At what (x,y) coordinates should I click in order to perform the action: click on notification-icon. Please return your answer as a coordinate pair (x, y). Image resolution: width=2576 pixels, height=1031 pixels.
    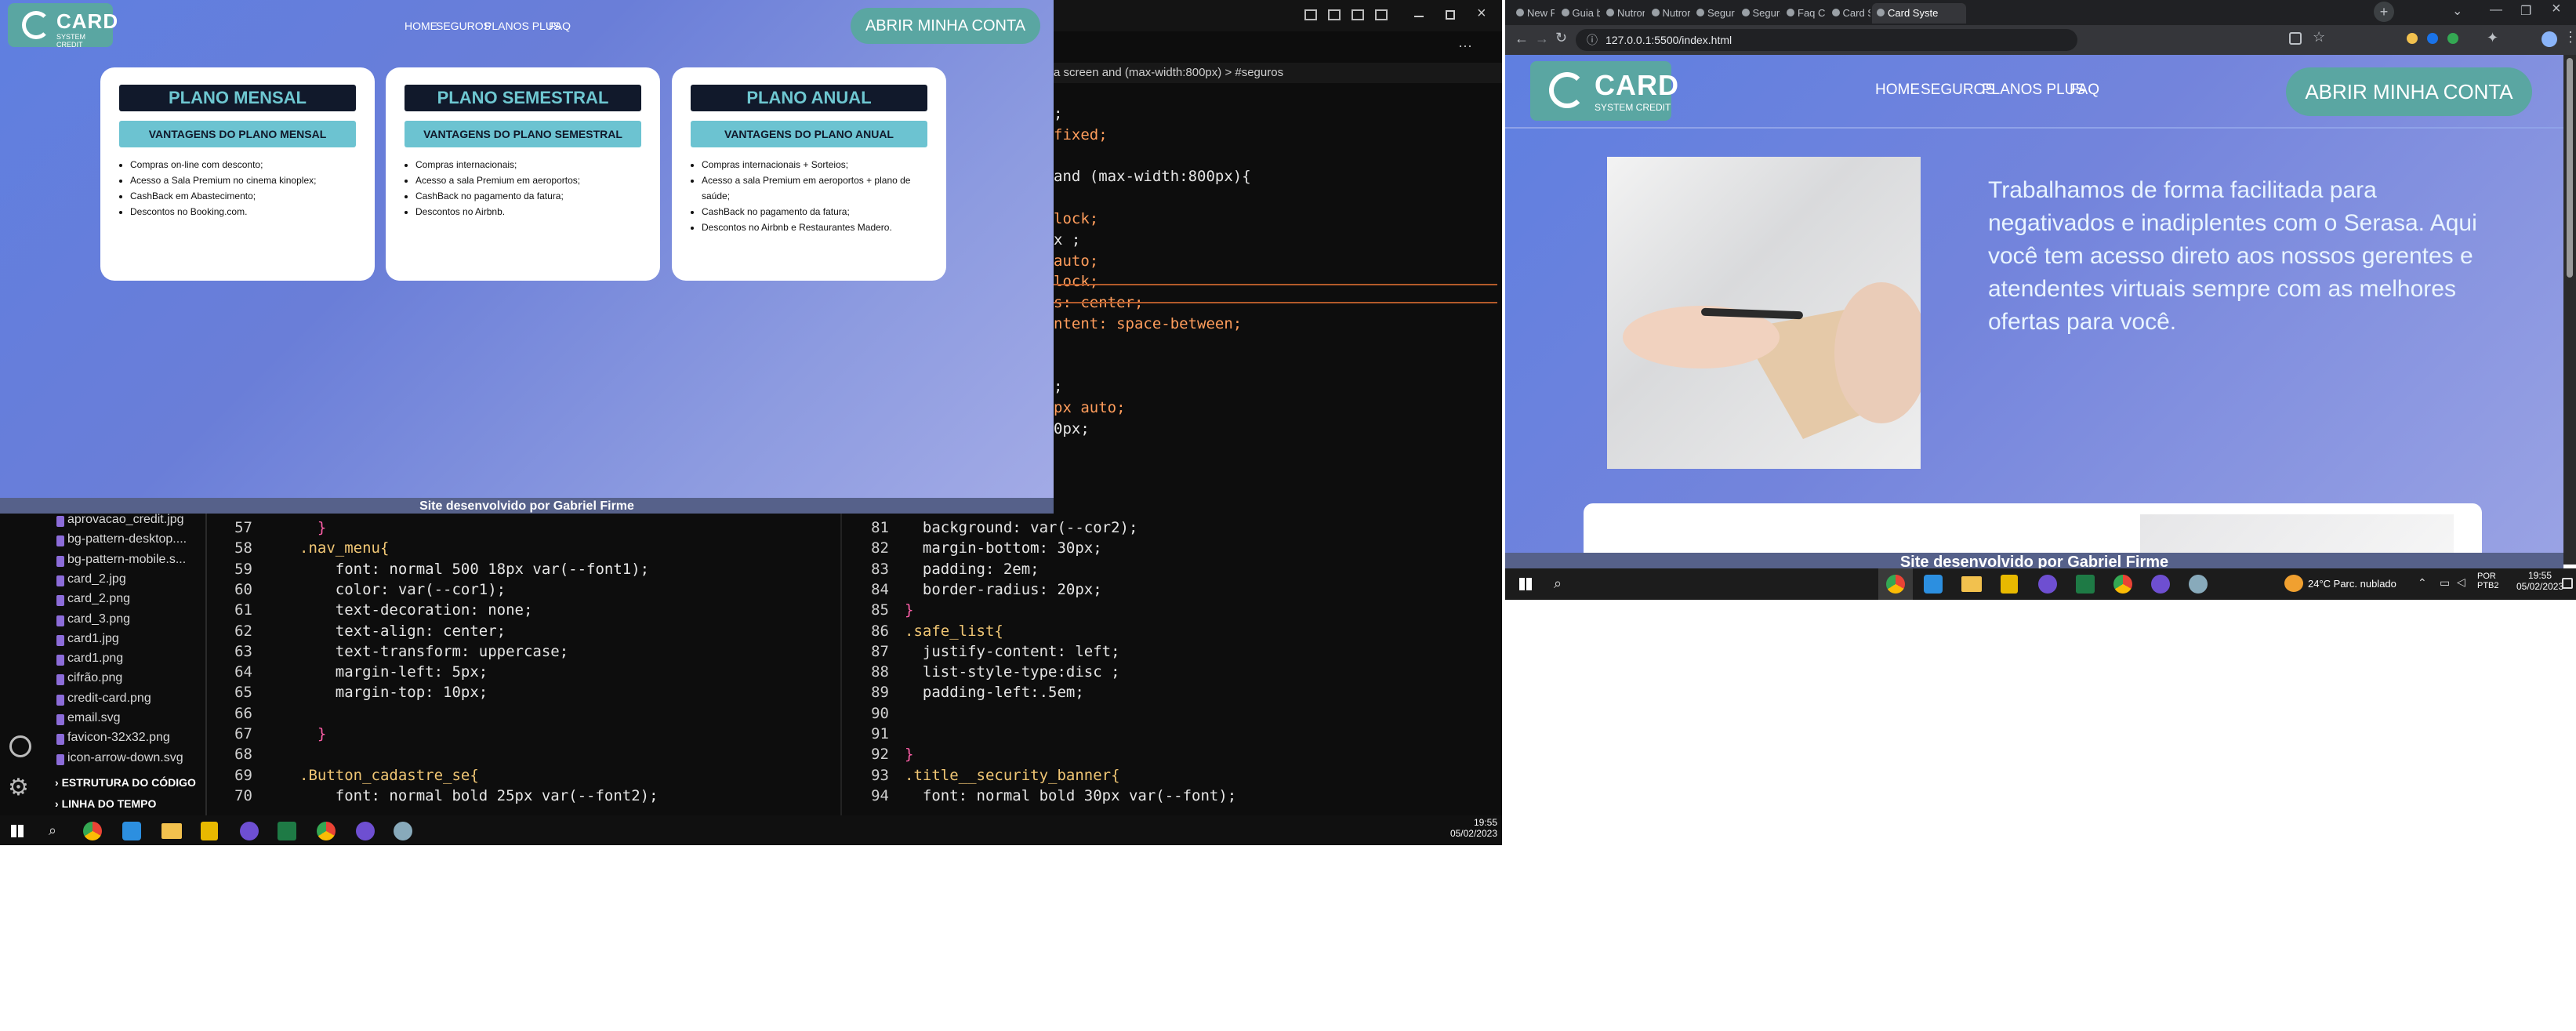
    Looking at the image, I should click on (2567, 583).